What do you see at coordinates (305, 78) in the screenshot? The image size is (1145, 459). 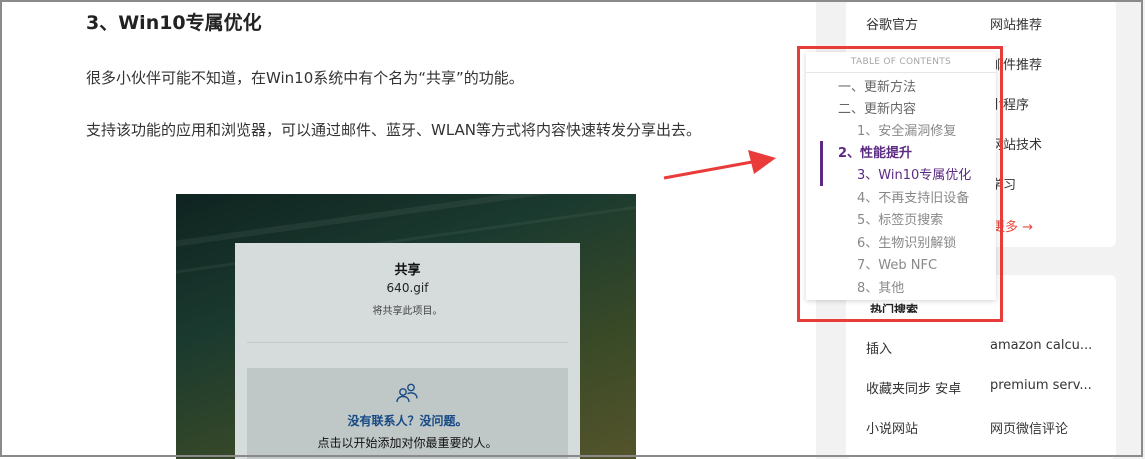 I see `article-paragraph-1: 很多小伙伴可能不知道，在Win10系统中有个名为“共享”的功能。` at bounding box center [305, 78].